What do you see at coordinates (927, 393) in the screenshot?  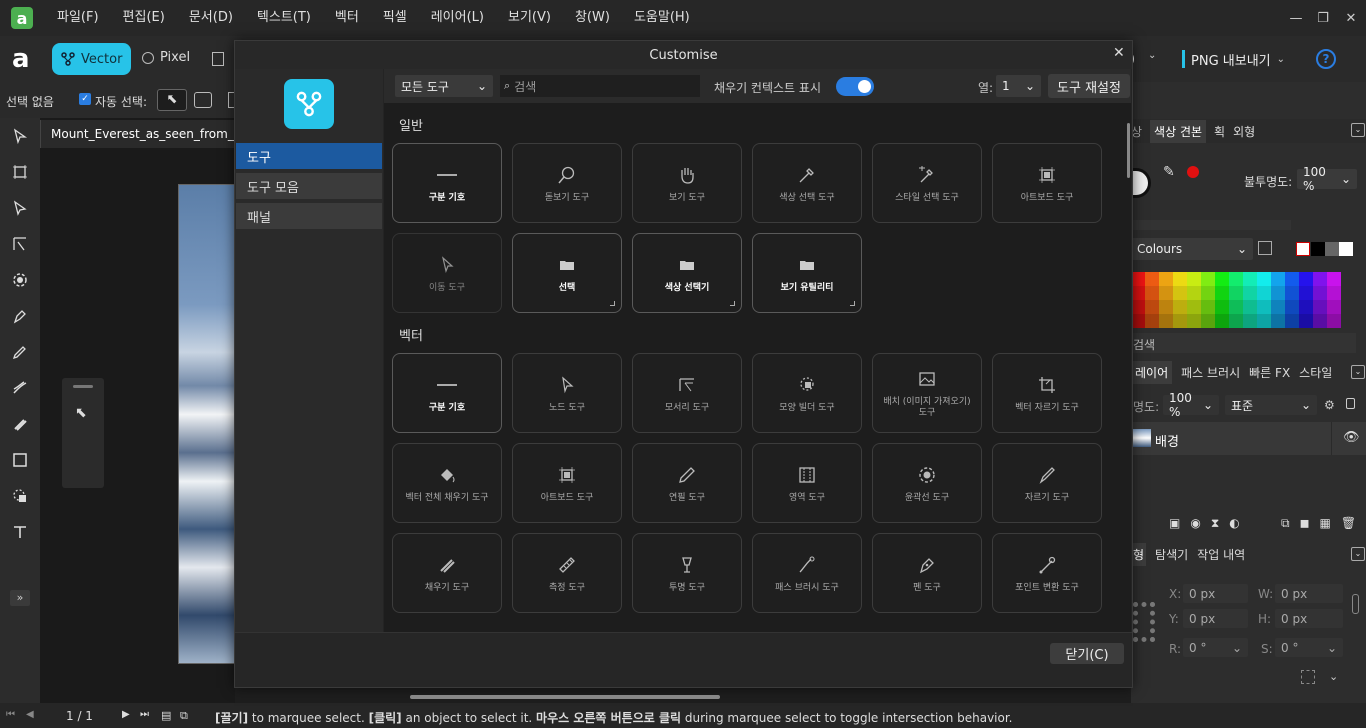 I see `tool-card-5: 배치 (이미지 가져오기) 도구` at bounding box center [927, 393].